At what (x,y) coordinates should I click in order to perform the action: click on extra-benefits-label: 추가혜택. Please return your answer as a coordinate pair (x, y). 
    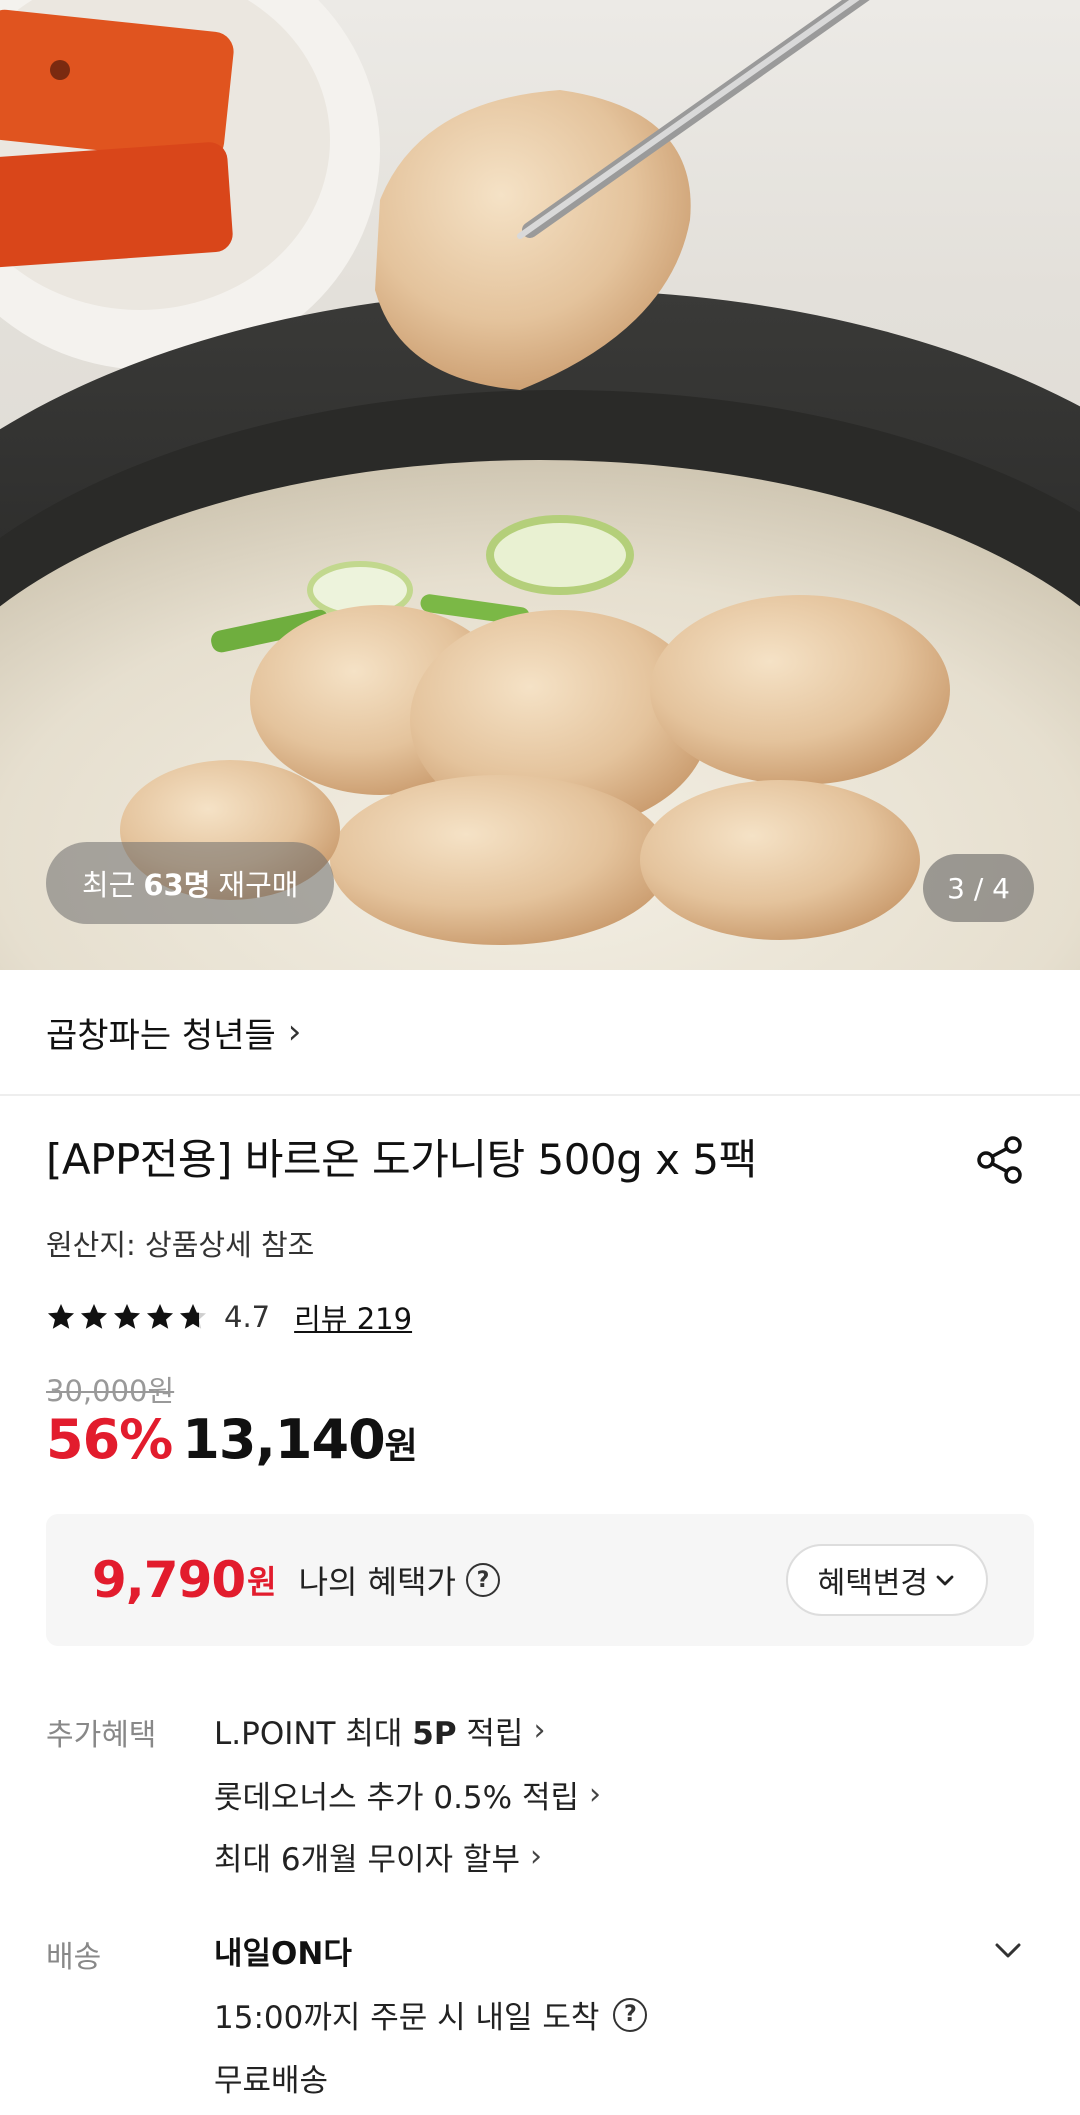
    Looking at the image, I should click on (101, 1735).